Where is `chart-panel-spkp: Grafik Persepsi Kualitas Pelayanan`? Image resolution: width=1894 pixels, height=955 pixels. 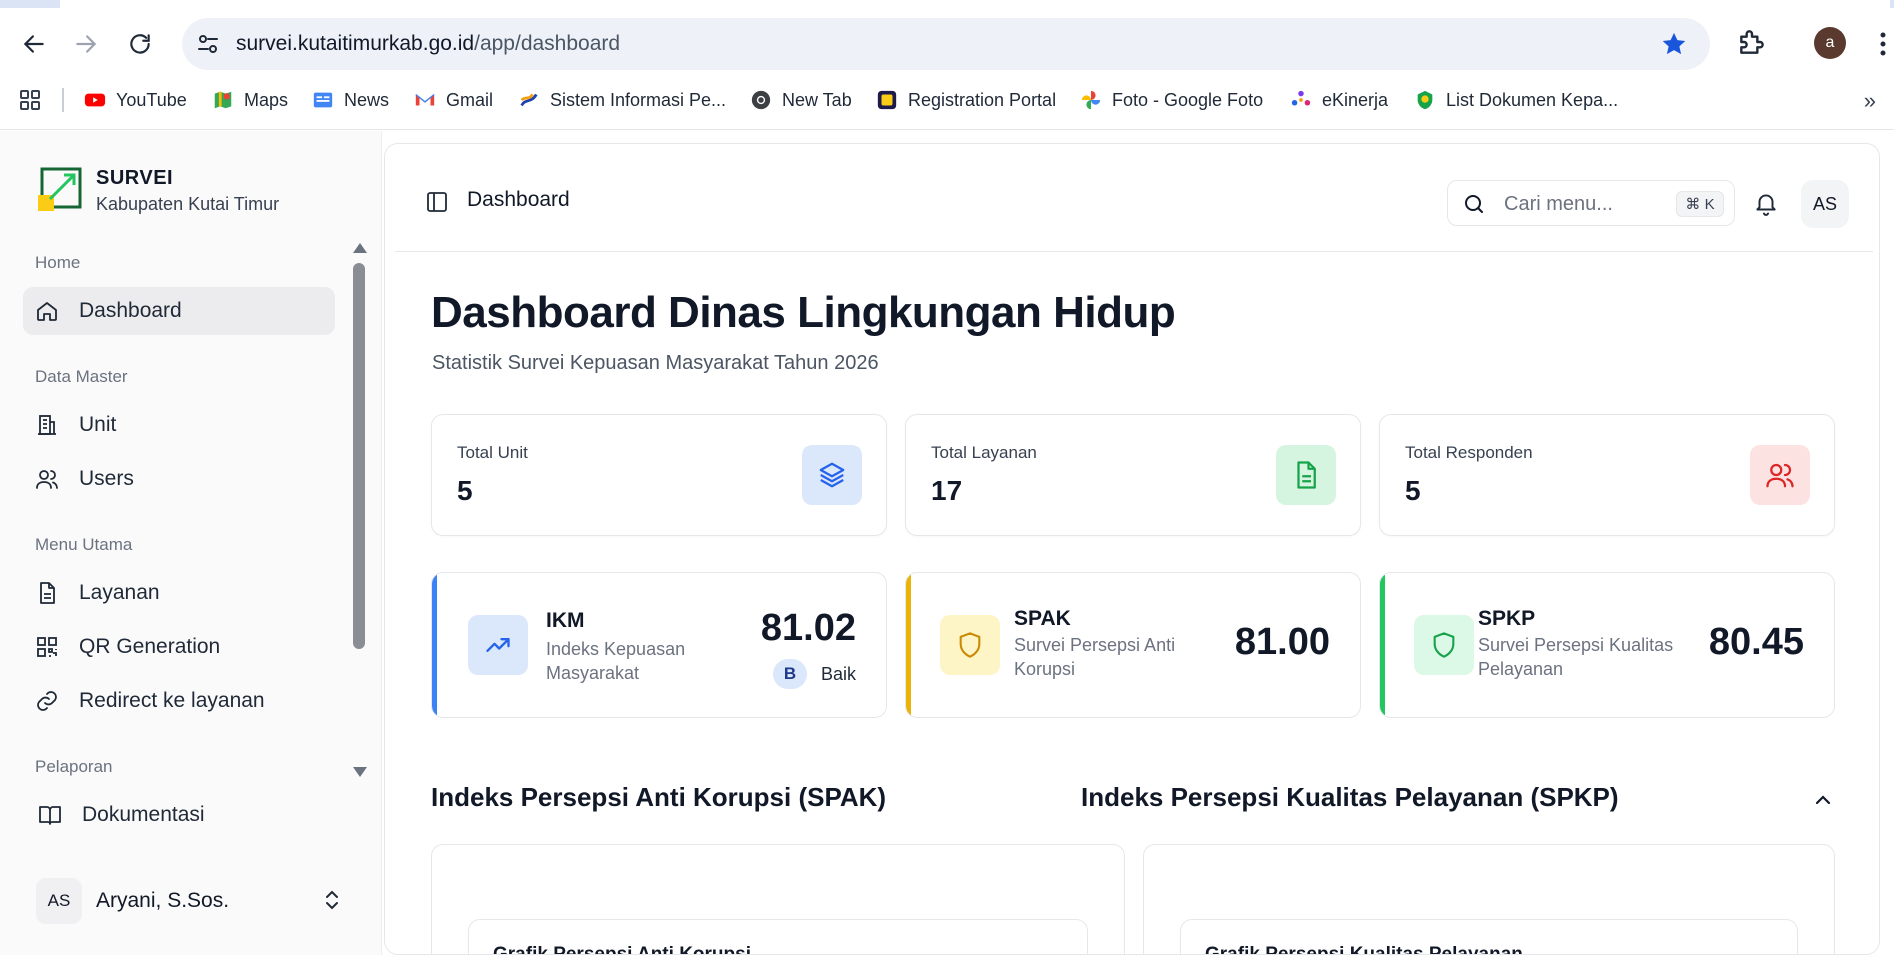
chart-panel-spkp: Grafik Persepsi Kualitas Pelayanan is located at coordinates (1489, 936).